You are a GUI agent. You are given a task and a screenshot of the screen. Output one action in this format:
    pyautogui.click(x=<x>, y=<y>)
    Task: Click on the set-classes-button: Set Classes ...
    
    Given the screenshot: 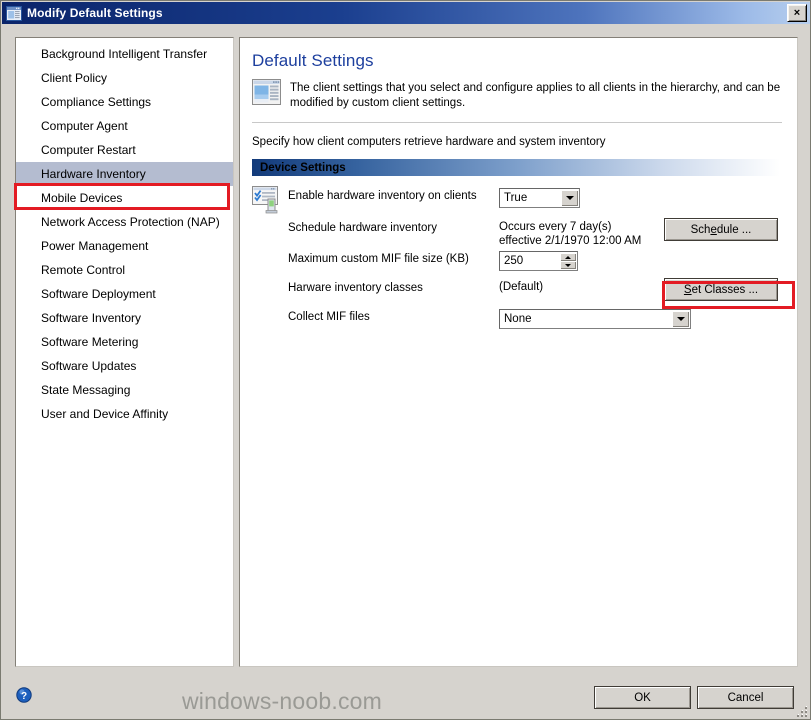 What is the action you would take?
    pyautogui.click(x=721, y=289)
    